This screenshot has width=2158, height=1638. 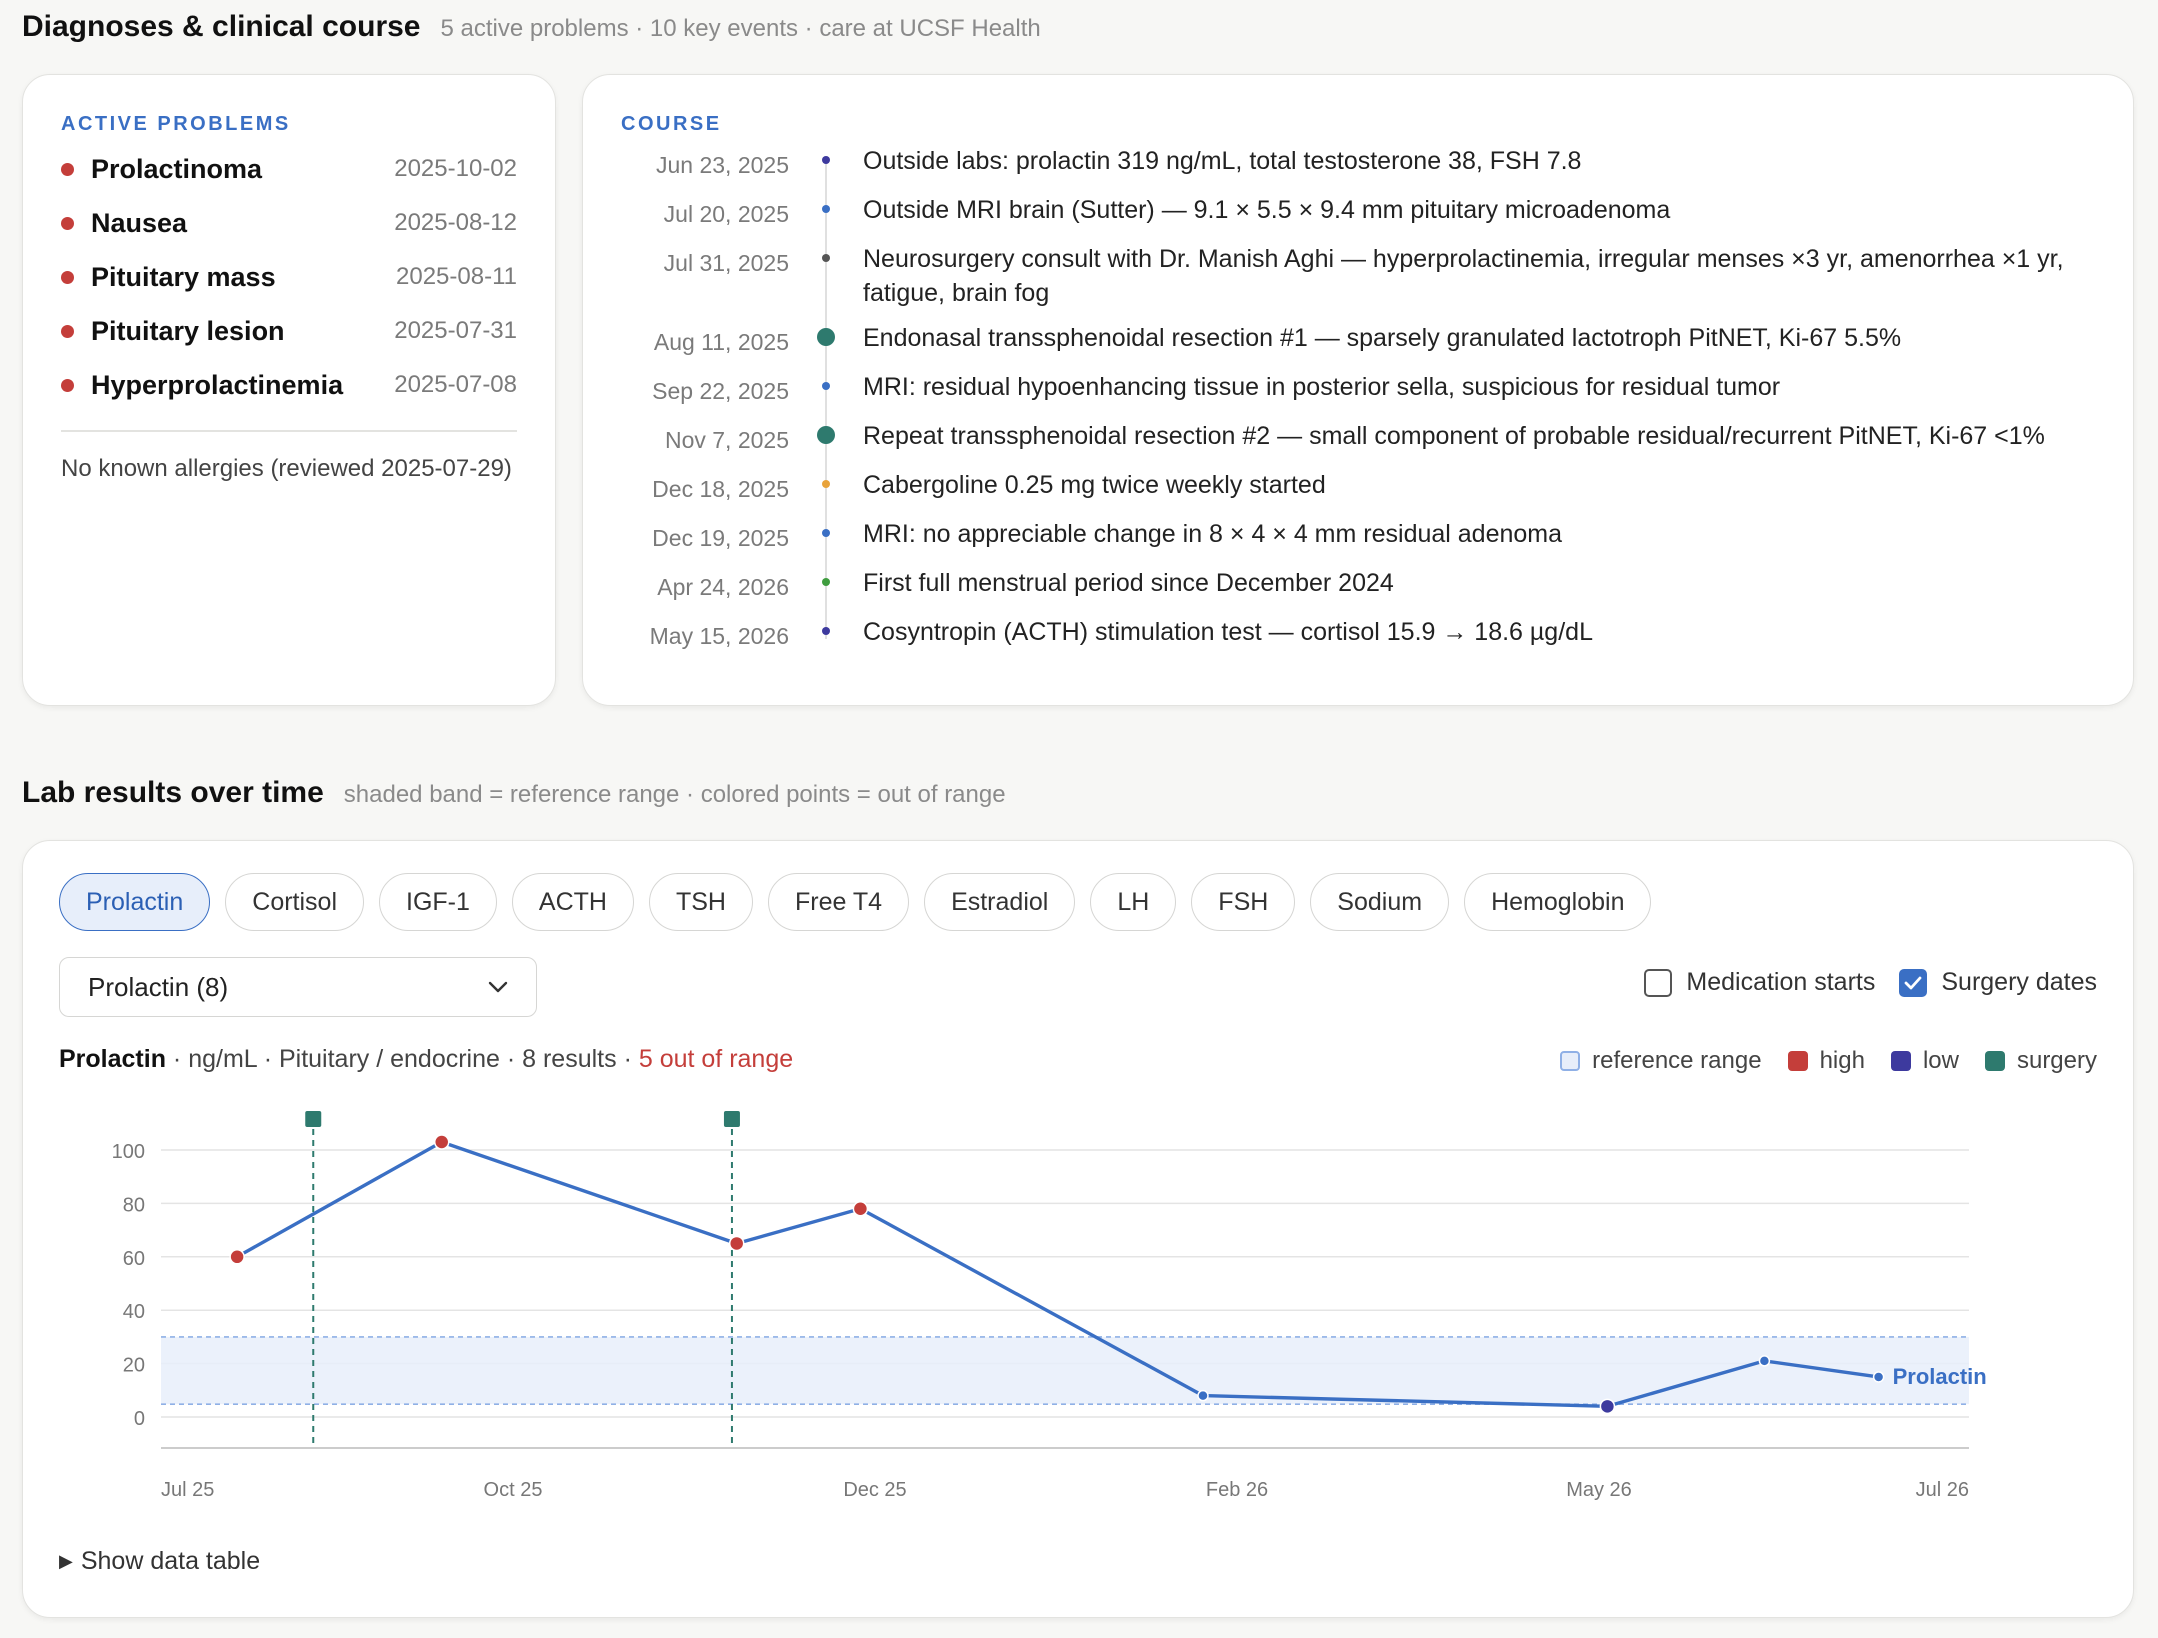 I want to click on show-data-table-toggle: ▶ Show data table, so click(x=159, y=1561).